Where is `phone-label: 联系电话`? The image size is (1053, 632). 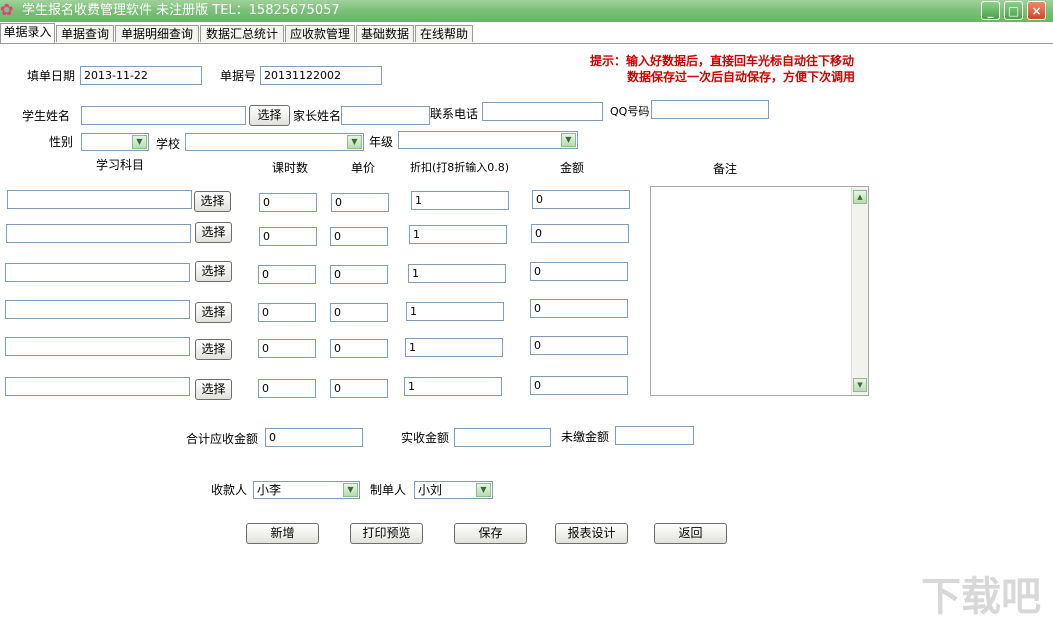
phone-label: 联系电话 is located at coordinates (454, 114).